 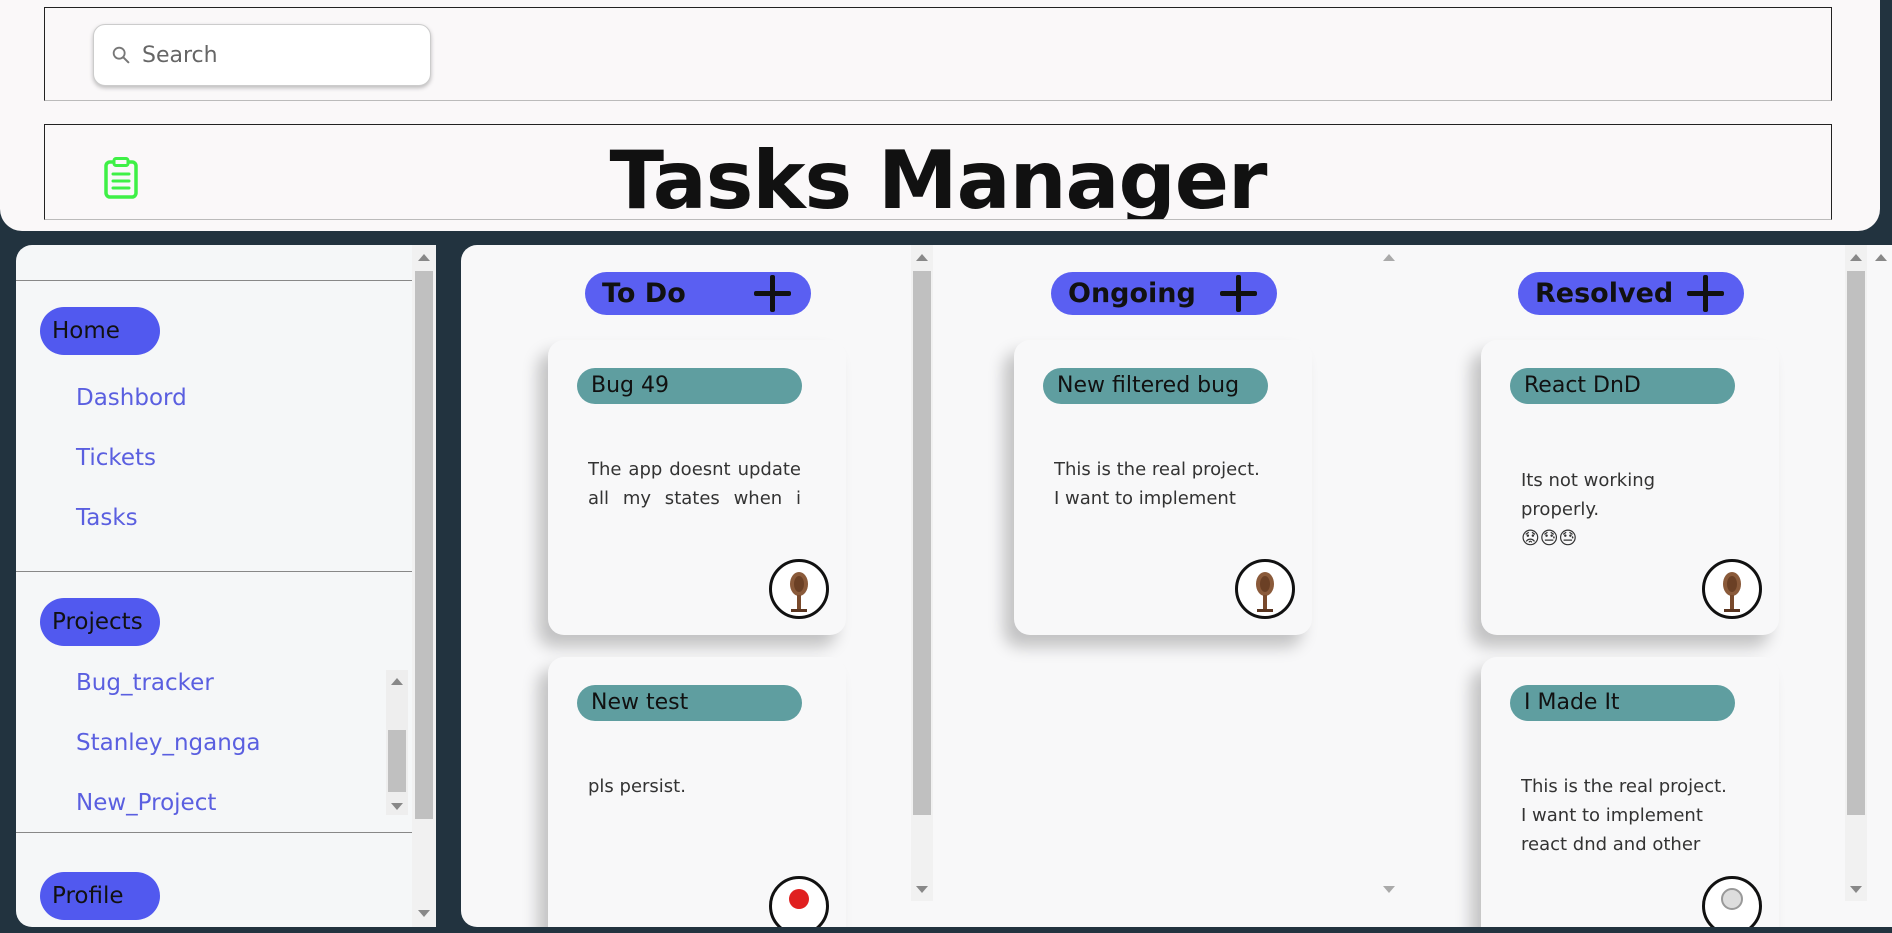 I want to click on sidebar-item-stanley-nganga: Stanley_nganga, so click(x=168, y=743).